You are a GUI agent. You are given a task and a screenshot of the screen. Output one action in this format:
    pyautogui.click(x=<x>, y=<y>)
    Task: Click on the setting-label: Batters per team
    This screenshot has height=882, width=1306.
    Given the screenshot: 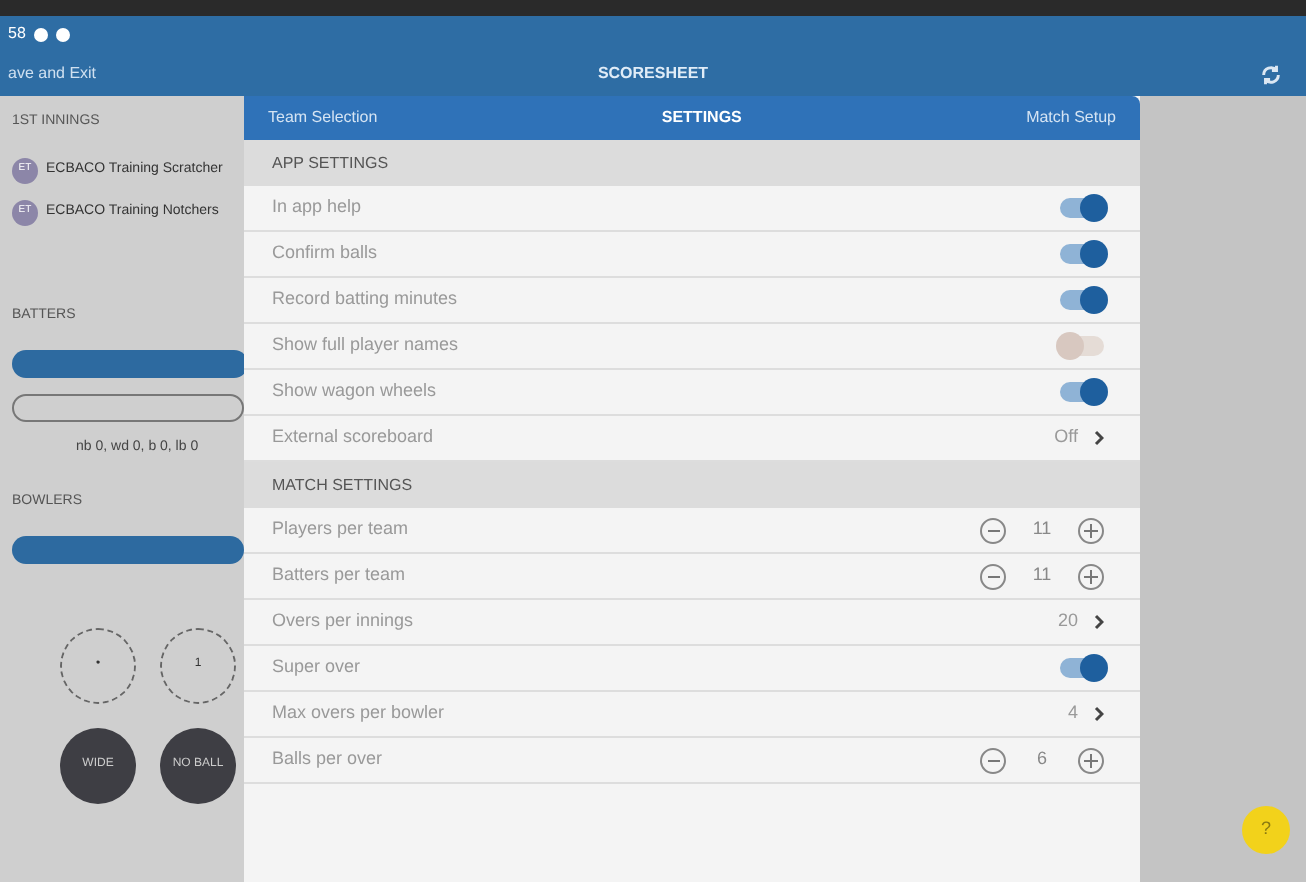 What is the action you would take?
    pyautogui.click(x=339, y=575)
    